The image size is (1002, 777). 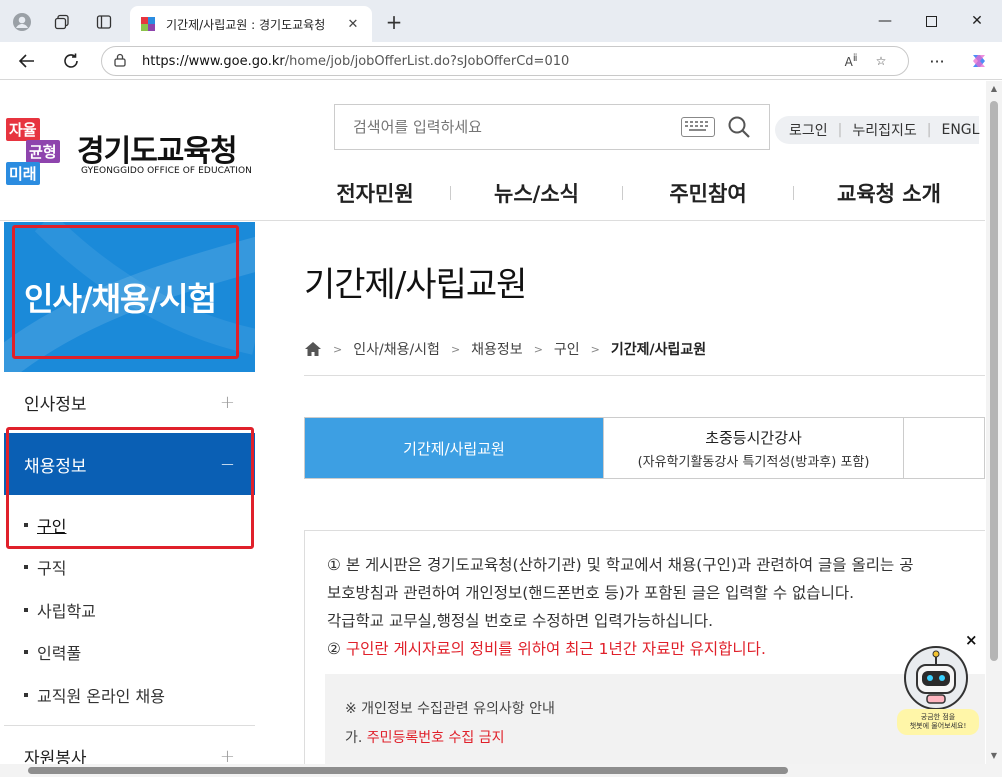 I want to click on page-title: 기간제/사립교원, so click(x=415, y=285).